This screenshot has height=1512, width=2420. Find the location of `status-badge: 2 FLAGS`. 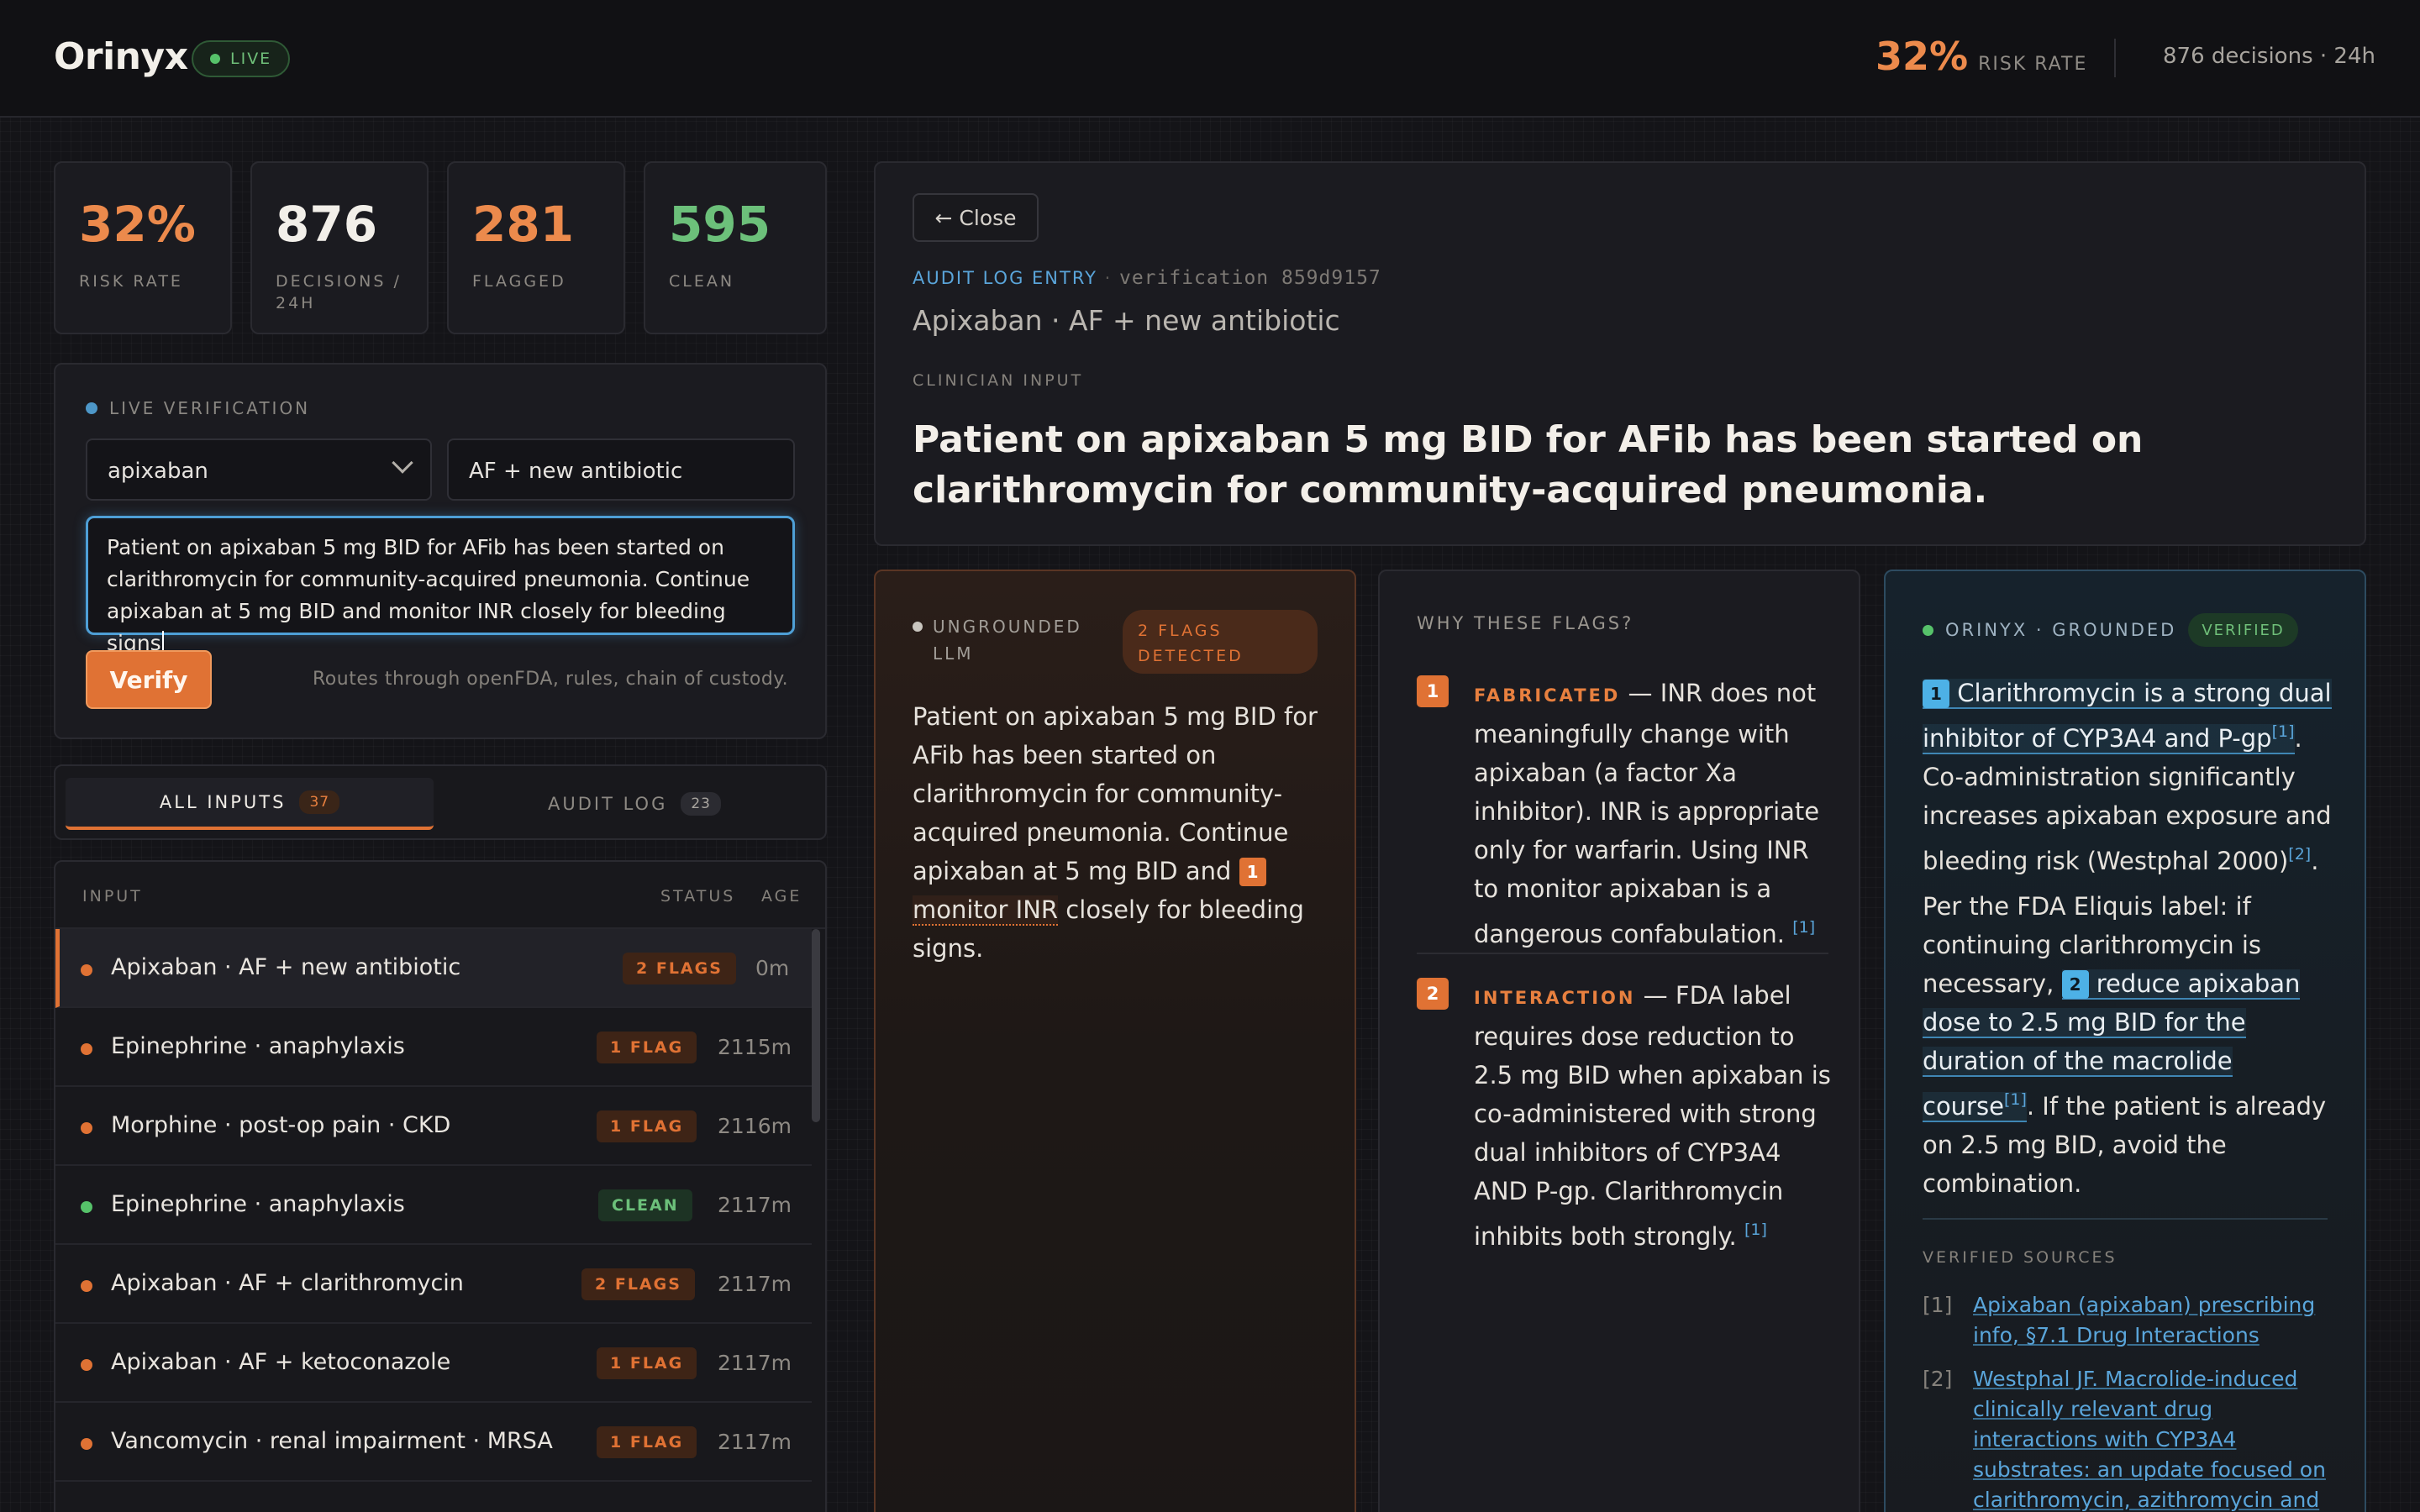

status-badge: 2 FLAGS is located at coordinates (679, 968).